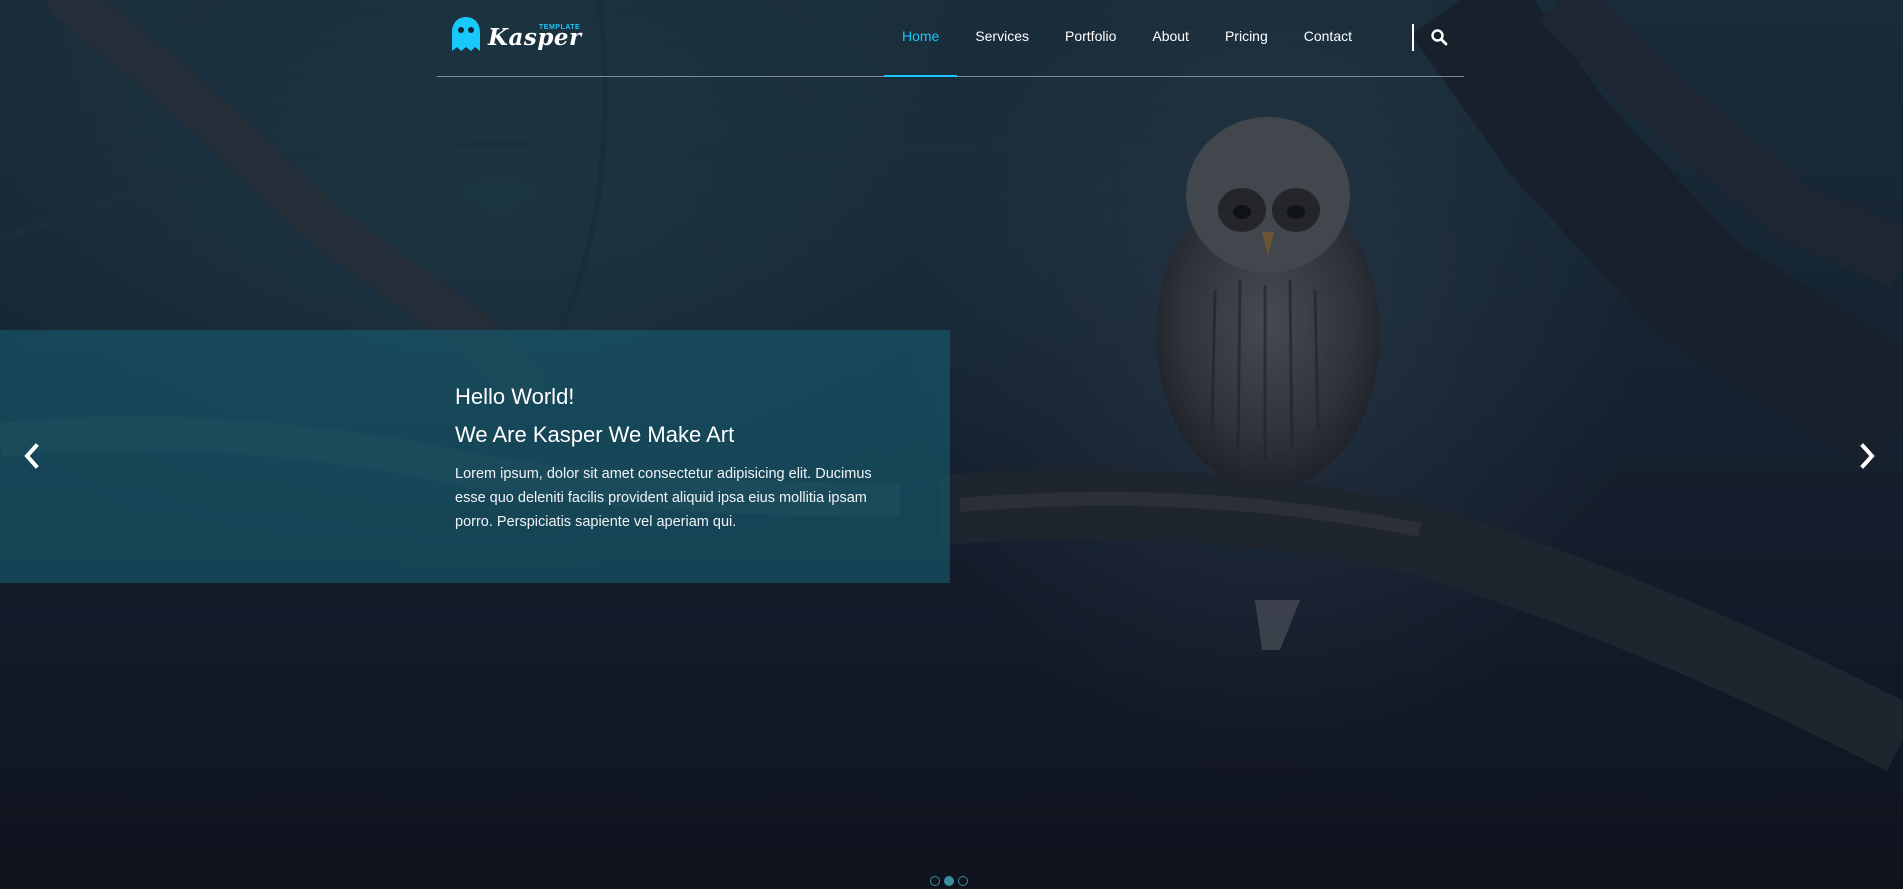 The height and width of the screenshot is (889, 1903). I want to click on slide-heading: Hello World! We Are Kasper We Make Art, so click(680, 416).